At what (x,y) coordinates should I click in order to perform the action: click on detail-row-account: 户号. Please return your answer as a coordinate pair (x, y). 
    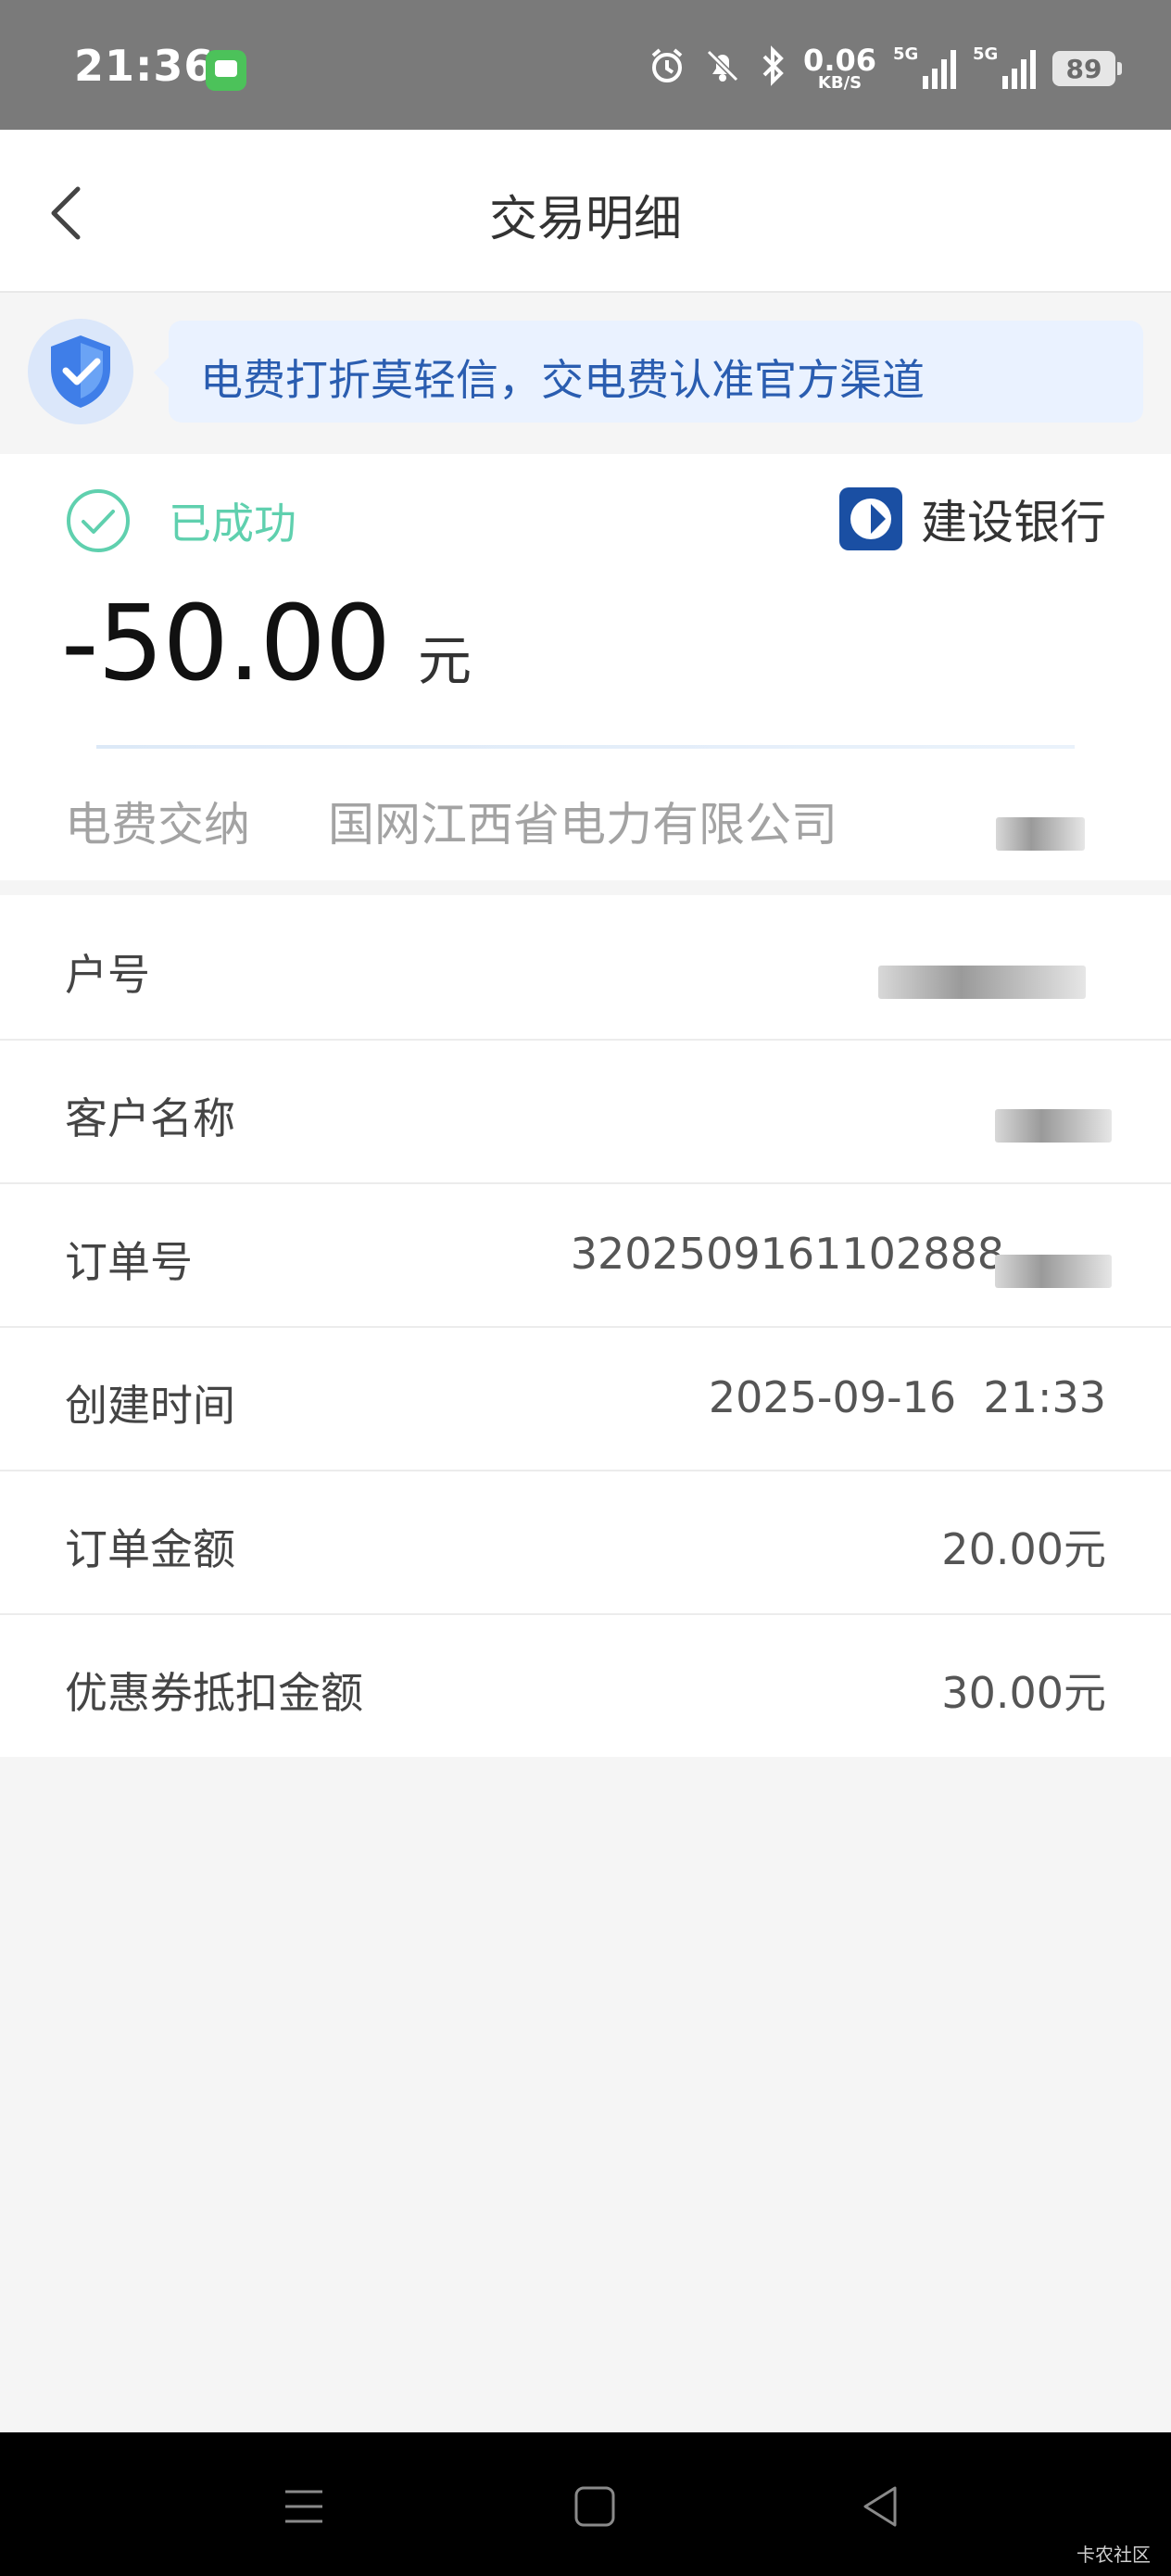
    Looking at the image, I should click on (585, 968).